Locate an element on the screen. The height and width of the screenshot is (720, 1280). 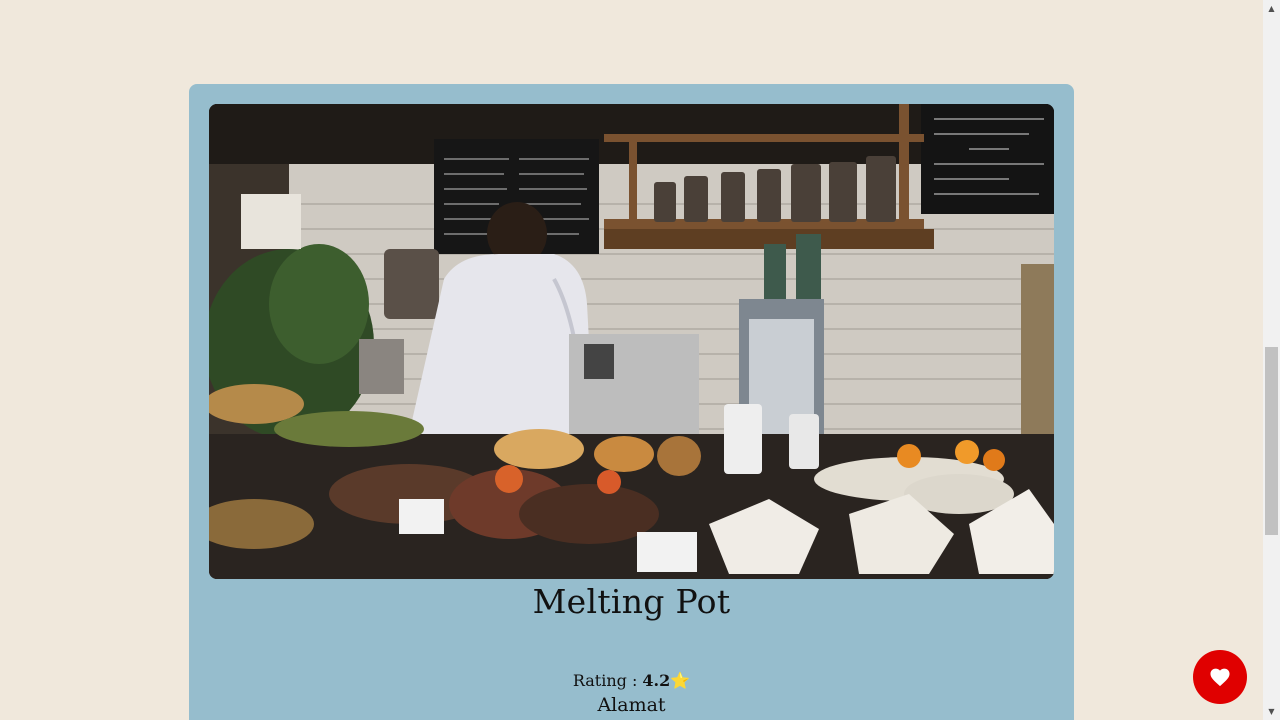
restaurant-name: Melting Pot is located at coordinates (631, 601).